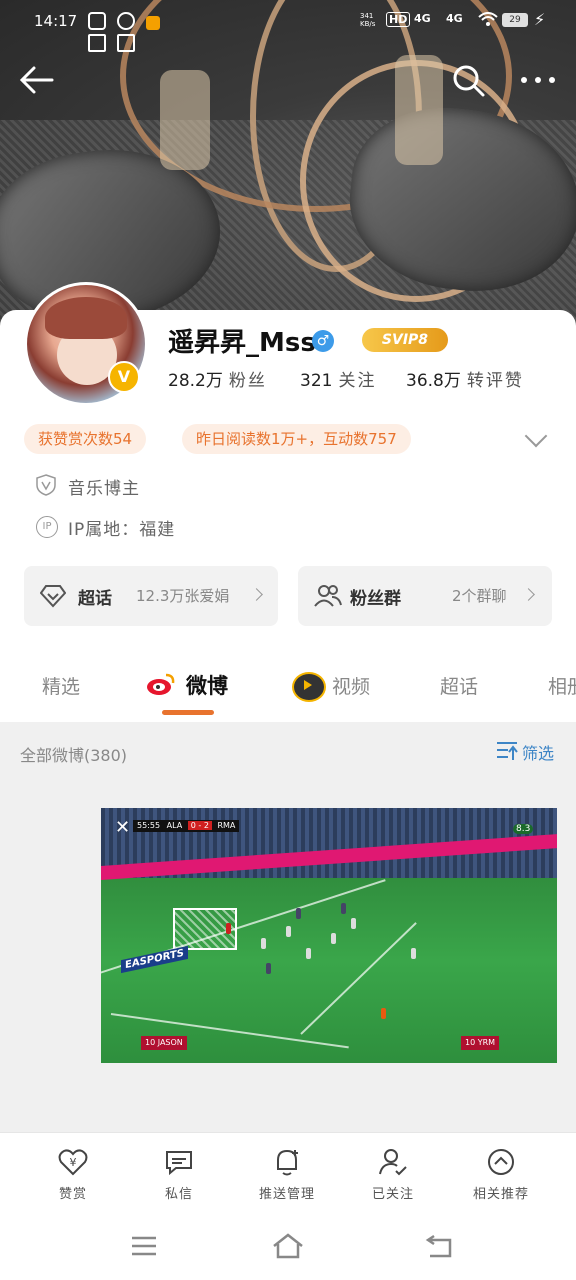 This screenshot has width=576, height=1280. What do you see at coordinates (454, 18) in the screenshot?
I see `signal-4g-2: 4G` at bounding box center [454, 18].